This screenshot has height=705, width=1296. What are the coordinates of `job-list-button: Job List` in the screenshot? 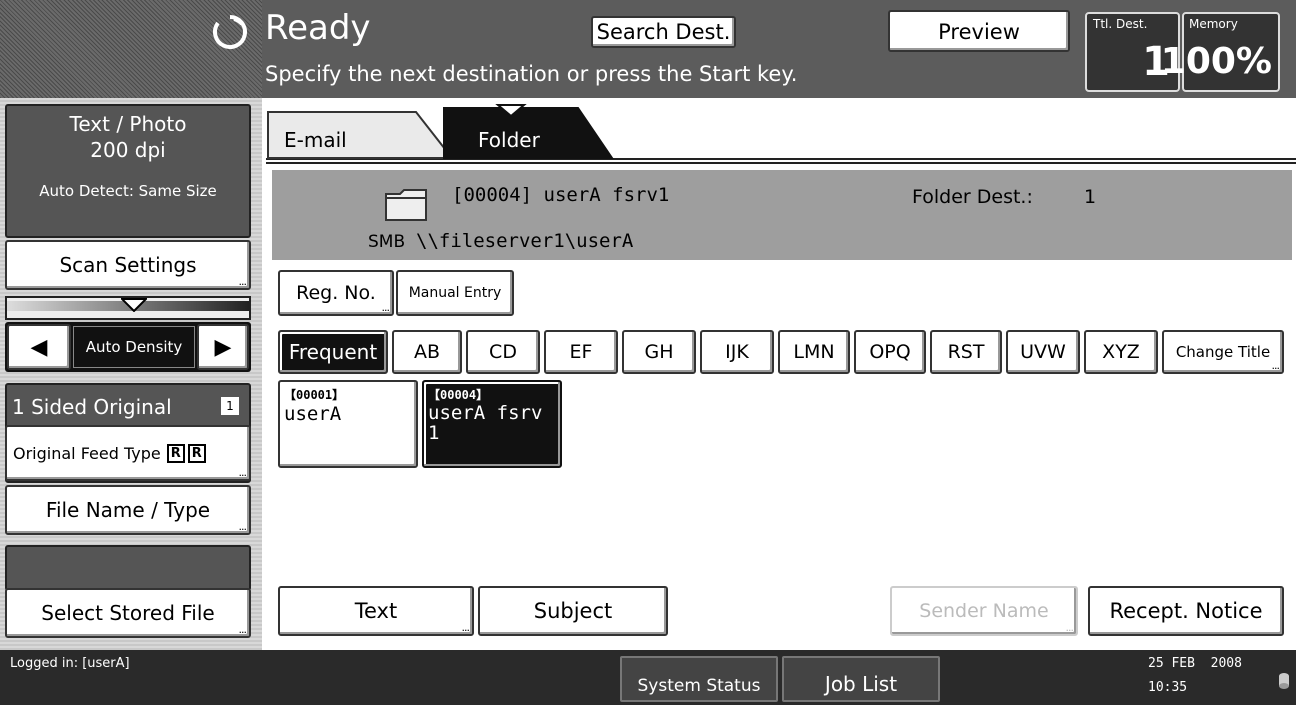 It's located at (861, 679).